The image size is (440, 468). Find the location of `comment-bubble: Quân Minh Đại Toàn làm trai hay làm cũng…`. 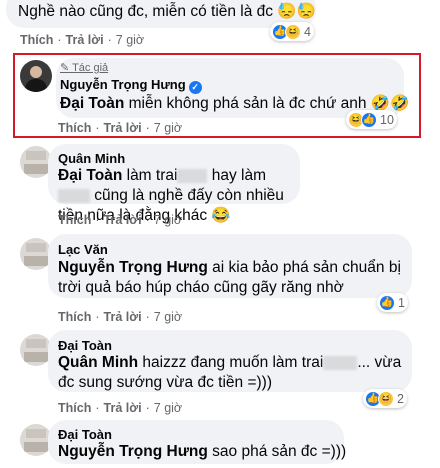

comment-bubble: Quân Minh Đại Toàn làm trai hay làm cũng… is located at coordinates (174, 184).